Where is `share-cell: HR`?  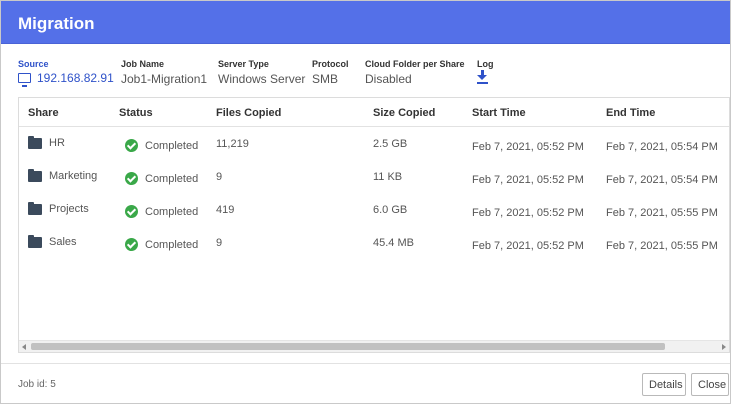
share-cell: HR is located at coordinates (46, 142).